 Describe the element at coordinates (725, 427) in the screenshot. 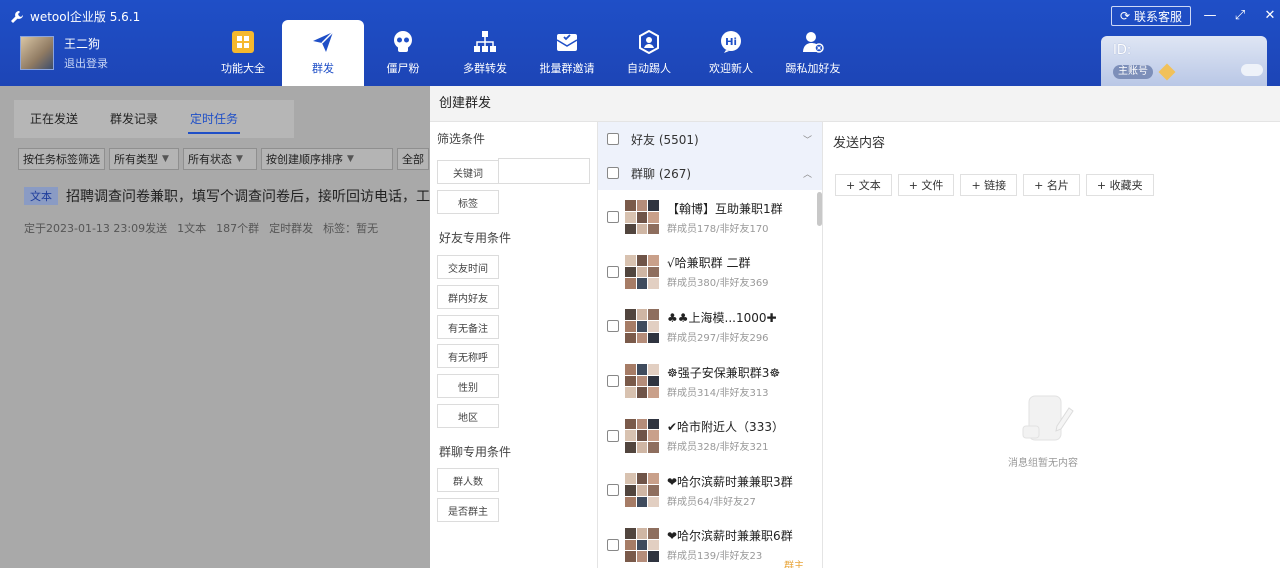

I see `group-name: ✔哈市附近人（333）` at that location.